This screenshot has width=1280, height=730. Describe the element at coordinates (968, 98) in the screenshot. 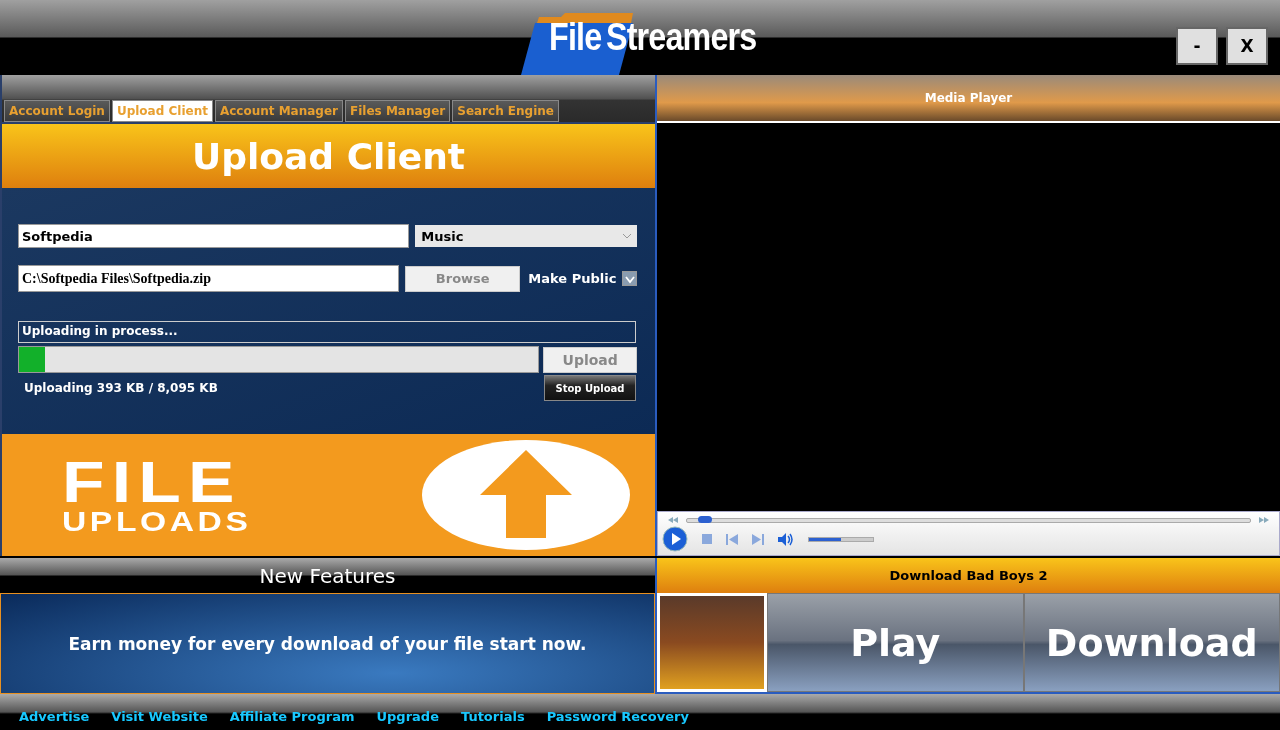

I see `panel-title: Media Player` at that location.